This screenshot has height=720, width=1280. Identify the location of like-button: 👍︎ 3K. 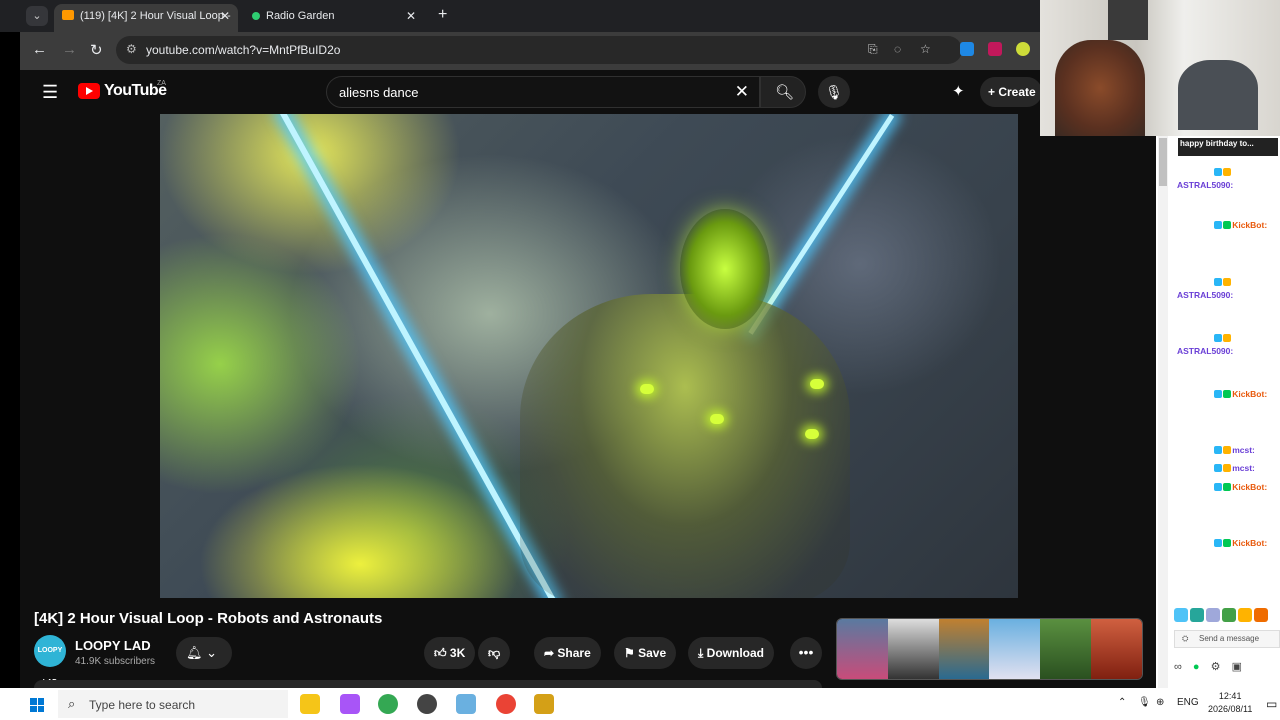
(450, 653).